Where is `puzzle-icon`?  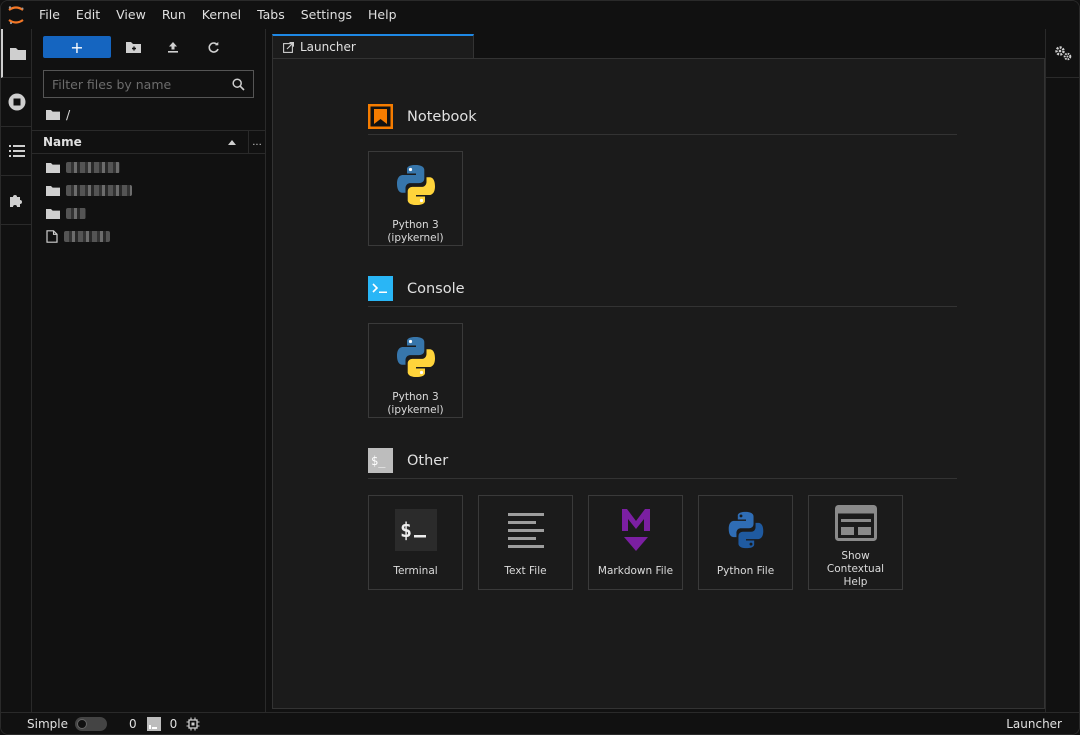 puzzle-icon is located at coordinates (16, 200).